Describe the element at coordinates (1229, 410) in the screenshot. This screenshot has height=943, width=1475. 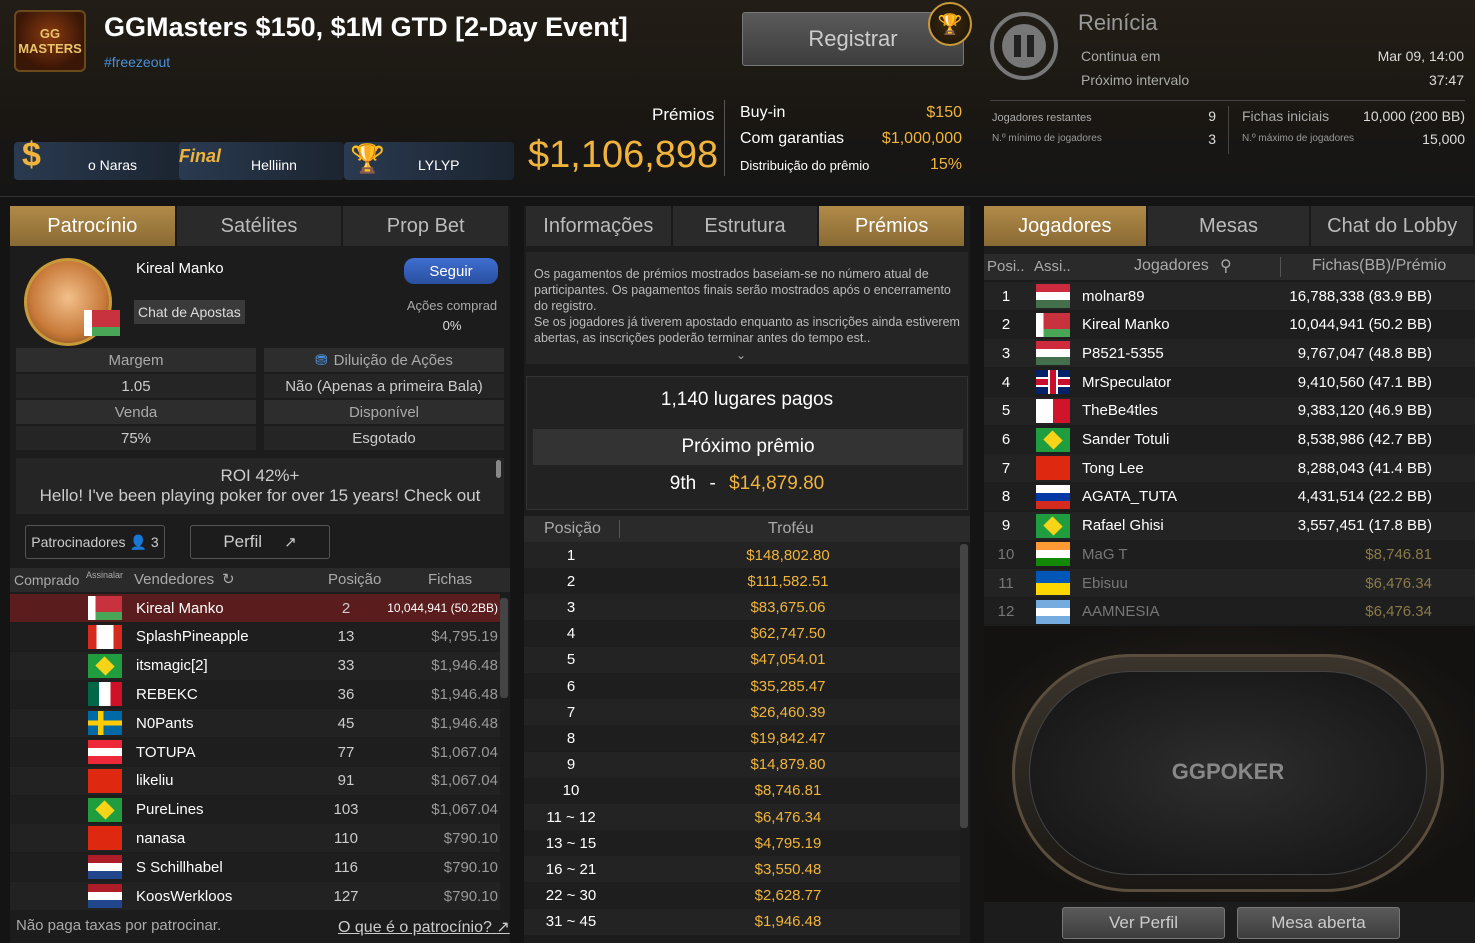
I see `player-row: 5 TheBe4tles 9,383,120 (46.9 BB)` at that location.